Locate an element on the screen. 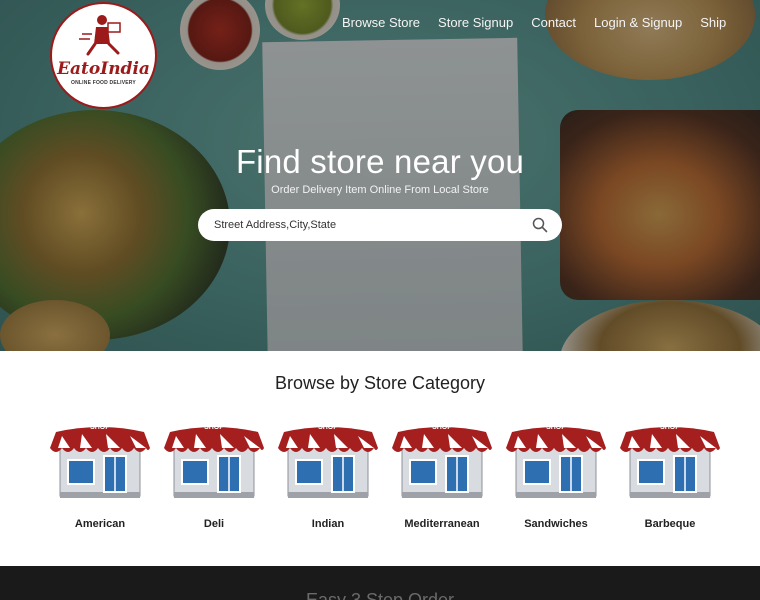 Image resolution: width=760 pixels, height=600 pixels. nav-contact: Contact is located at coordinates (553, 22).